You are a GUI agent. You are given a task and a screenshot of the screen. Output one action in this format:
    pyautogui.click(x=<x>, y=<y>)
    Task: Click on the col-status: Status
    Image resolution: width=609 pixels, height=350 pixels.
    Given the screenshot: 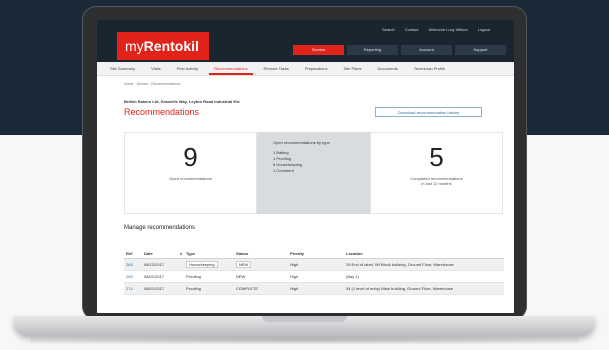 What is the action you would take?
    pyautogui.click(x=263, y=253)
    